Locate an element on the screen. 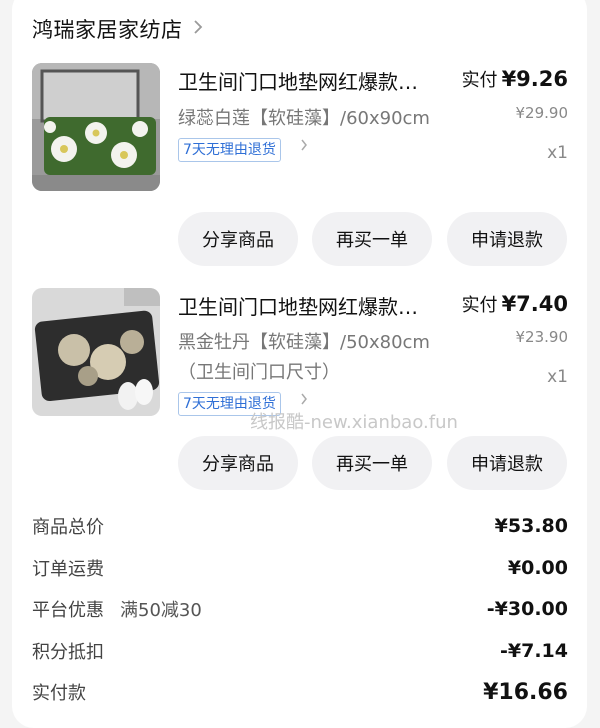 The image size is (600, 728). paid-price: 实付 ¥9.26 is located at coordinates (515, 79).